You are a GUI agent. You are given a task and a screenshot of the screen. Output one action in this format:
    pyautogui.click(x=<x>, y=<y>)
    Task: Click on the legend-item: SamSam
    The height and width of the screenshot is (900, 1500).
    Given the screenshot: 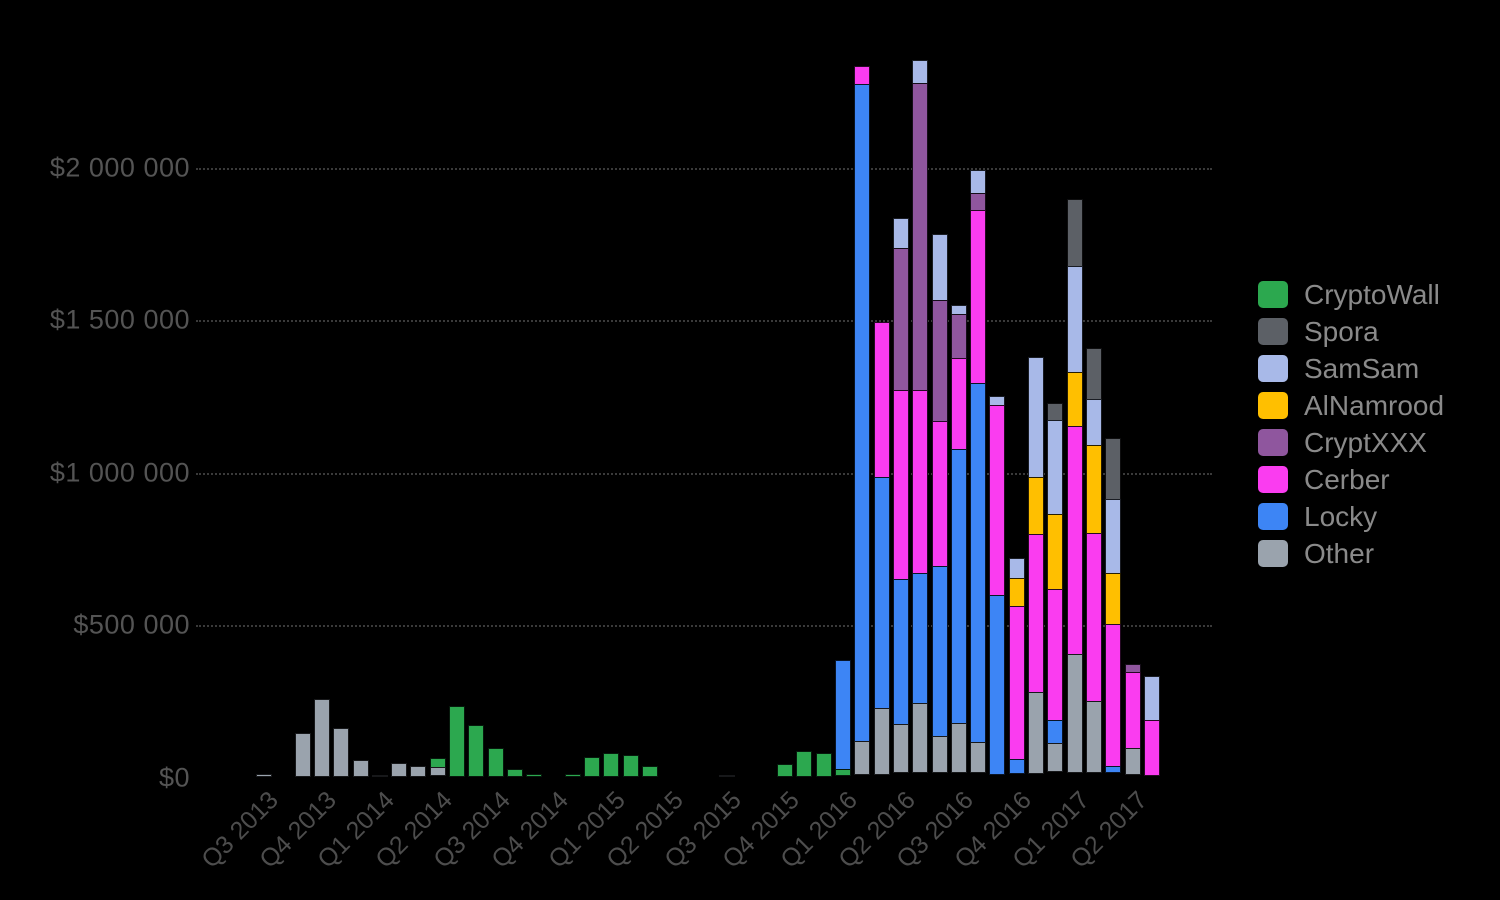 What is the action you would take?
    pyautogui.click(x=1351, y=368)
    